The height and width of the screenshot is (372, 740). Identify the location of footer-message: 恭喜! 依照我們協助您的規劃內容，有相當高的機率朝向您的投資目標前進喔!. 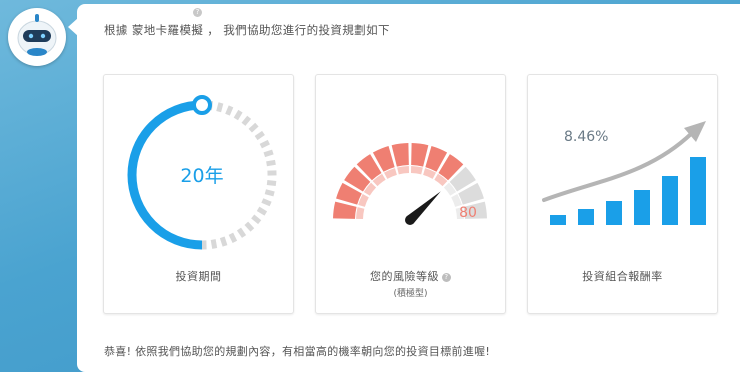
(297, 351).